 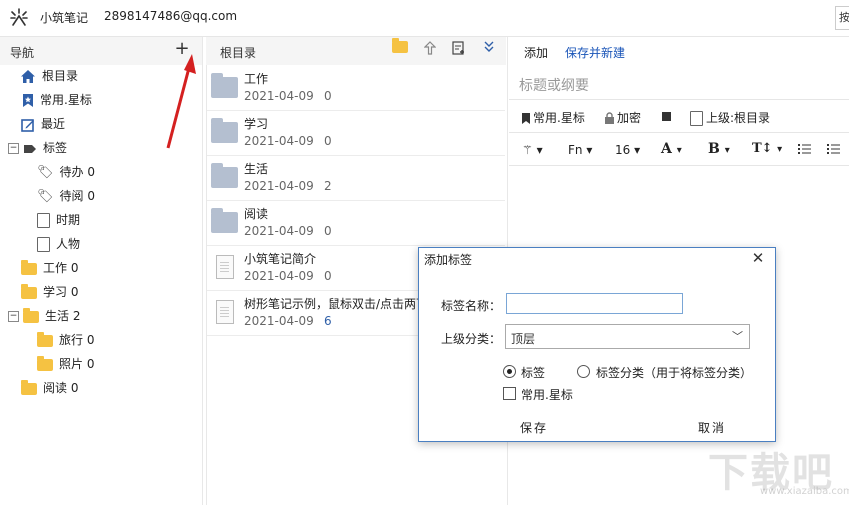 I want to click on parent-category-value: 顶层, so click(x=523, y=339).